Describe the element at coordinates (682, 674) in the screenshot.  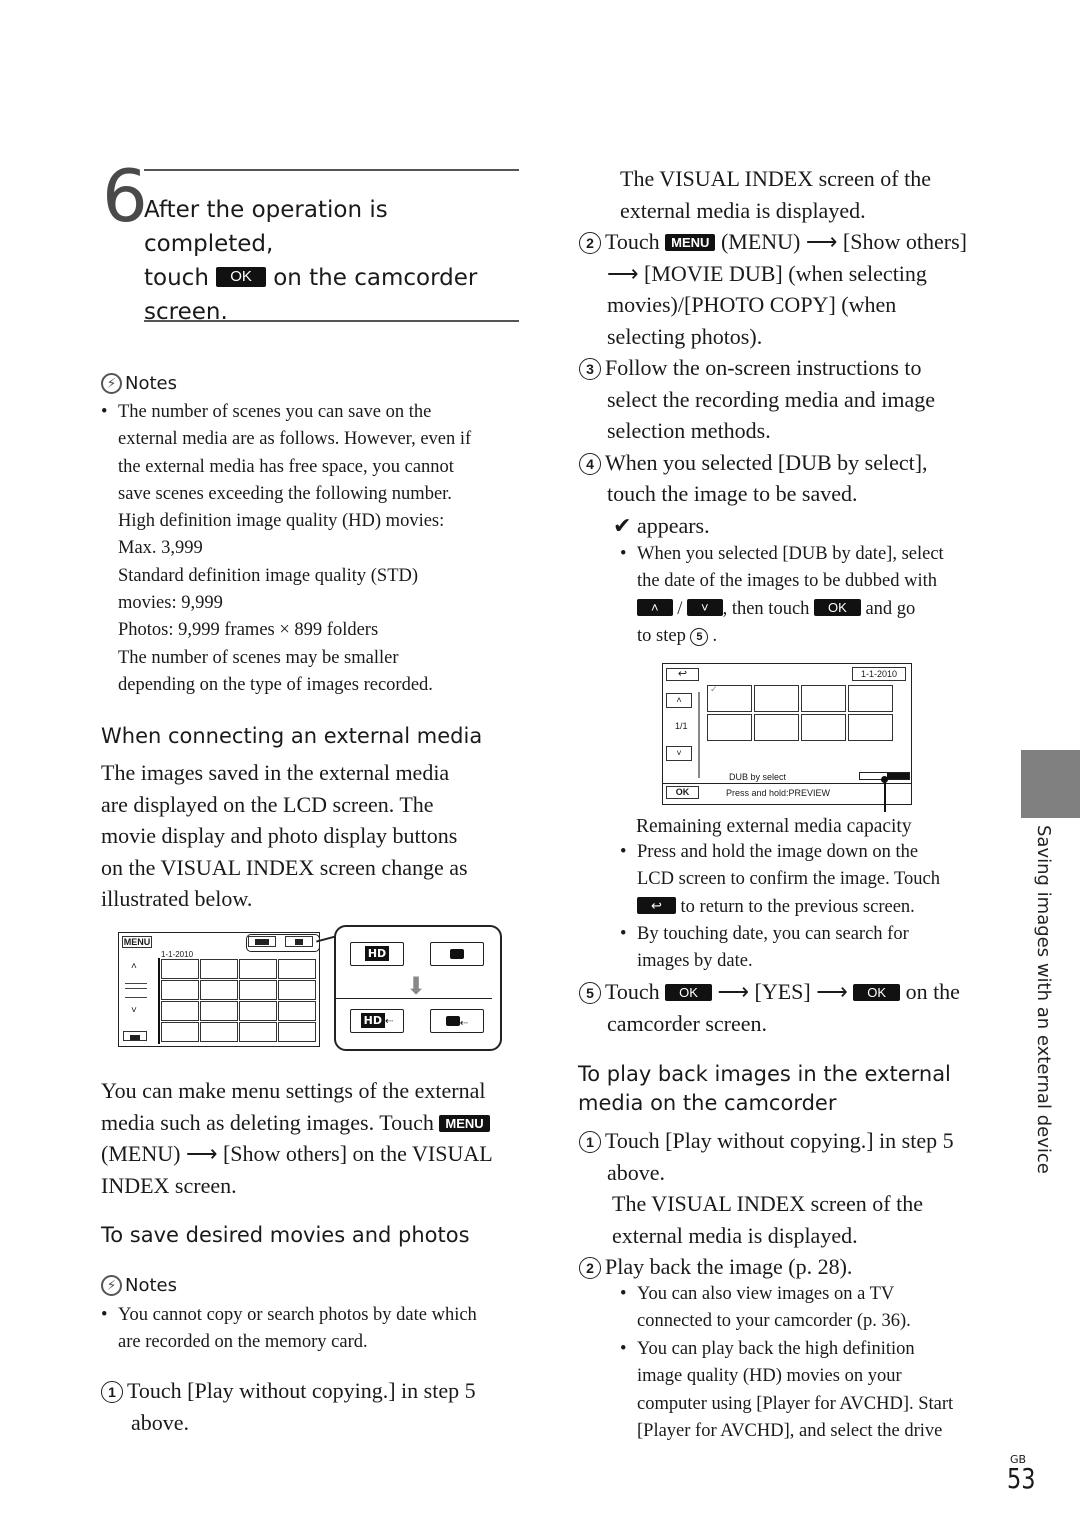
I see `back-button: ↩` at that location.